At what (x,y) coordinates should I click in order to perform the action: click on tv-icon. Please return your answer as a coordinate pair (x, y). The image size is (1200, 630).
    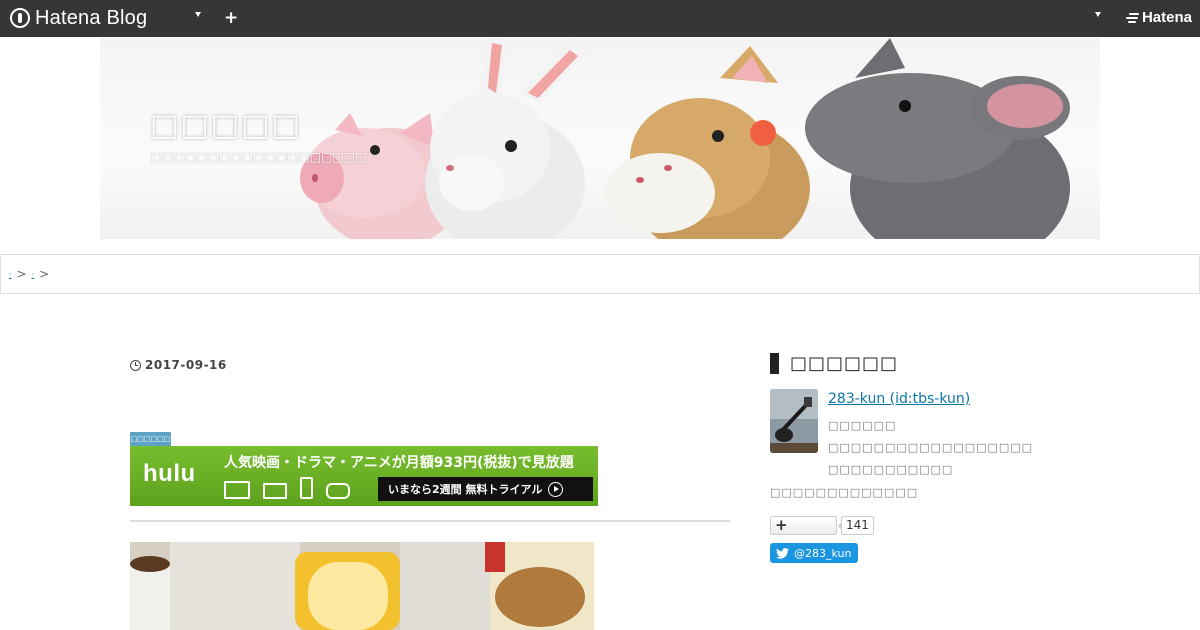
    Looking at the image, I should click on (237, 490).